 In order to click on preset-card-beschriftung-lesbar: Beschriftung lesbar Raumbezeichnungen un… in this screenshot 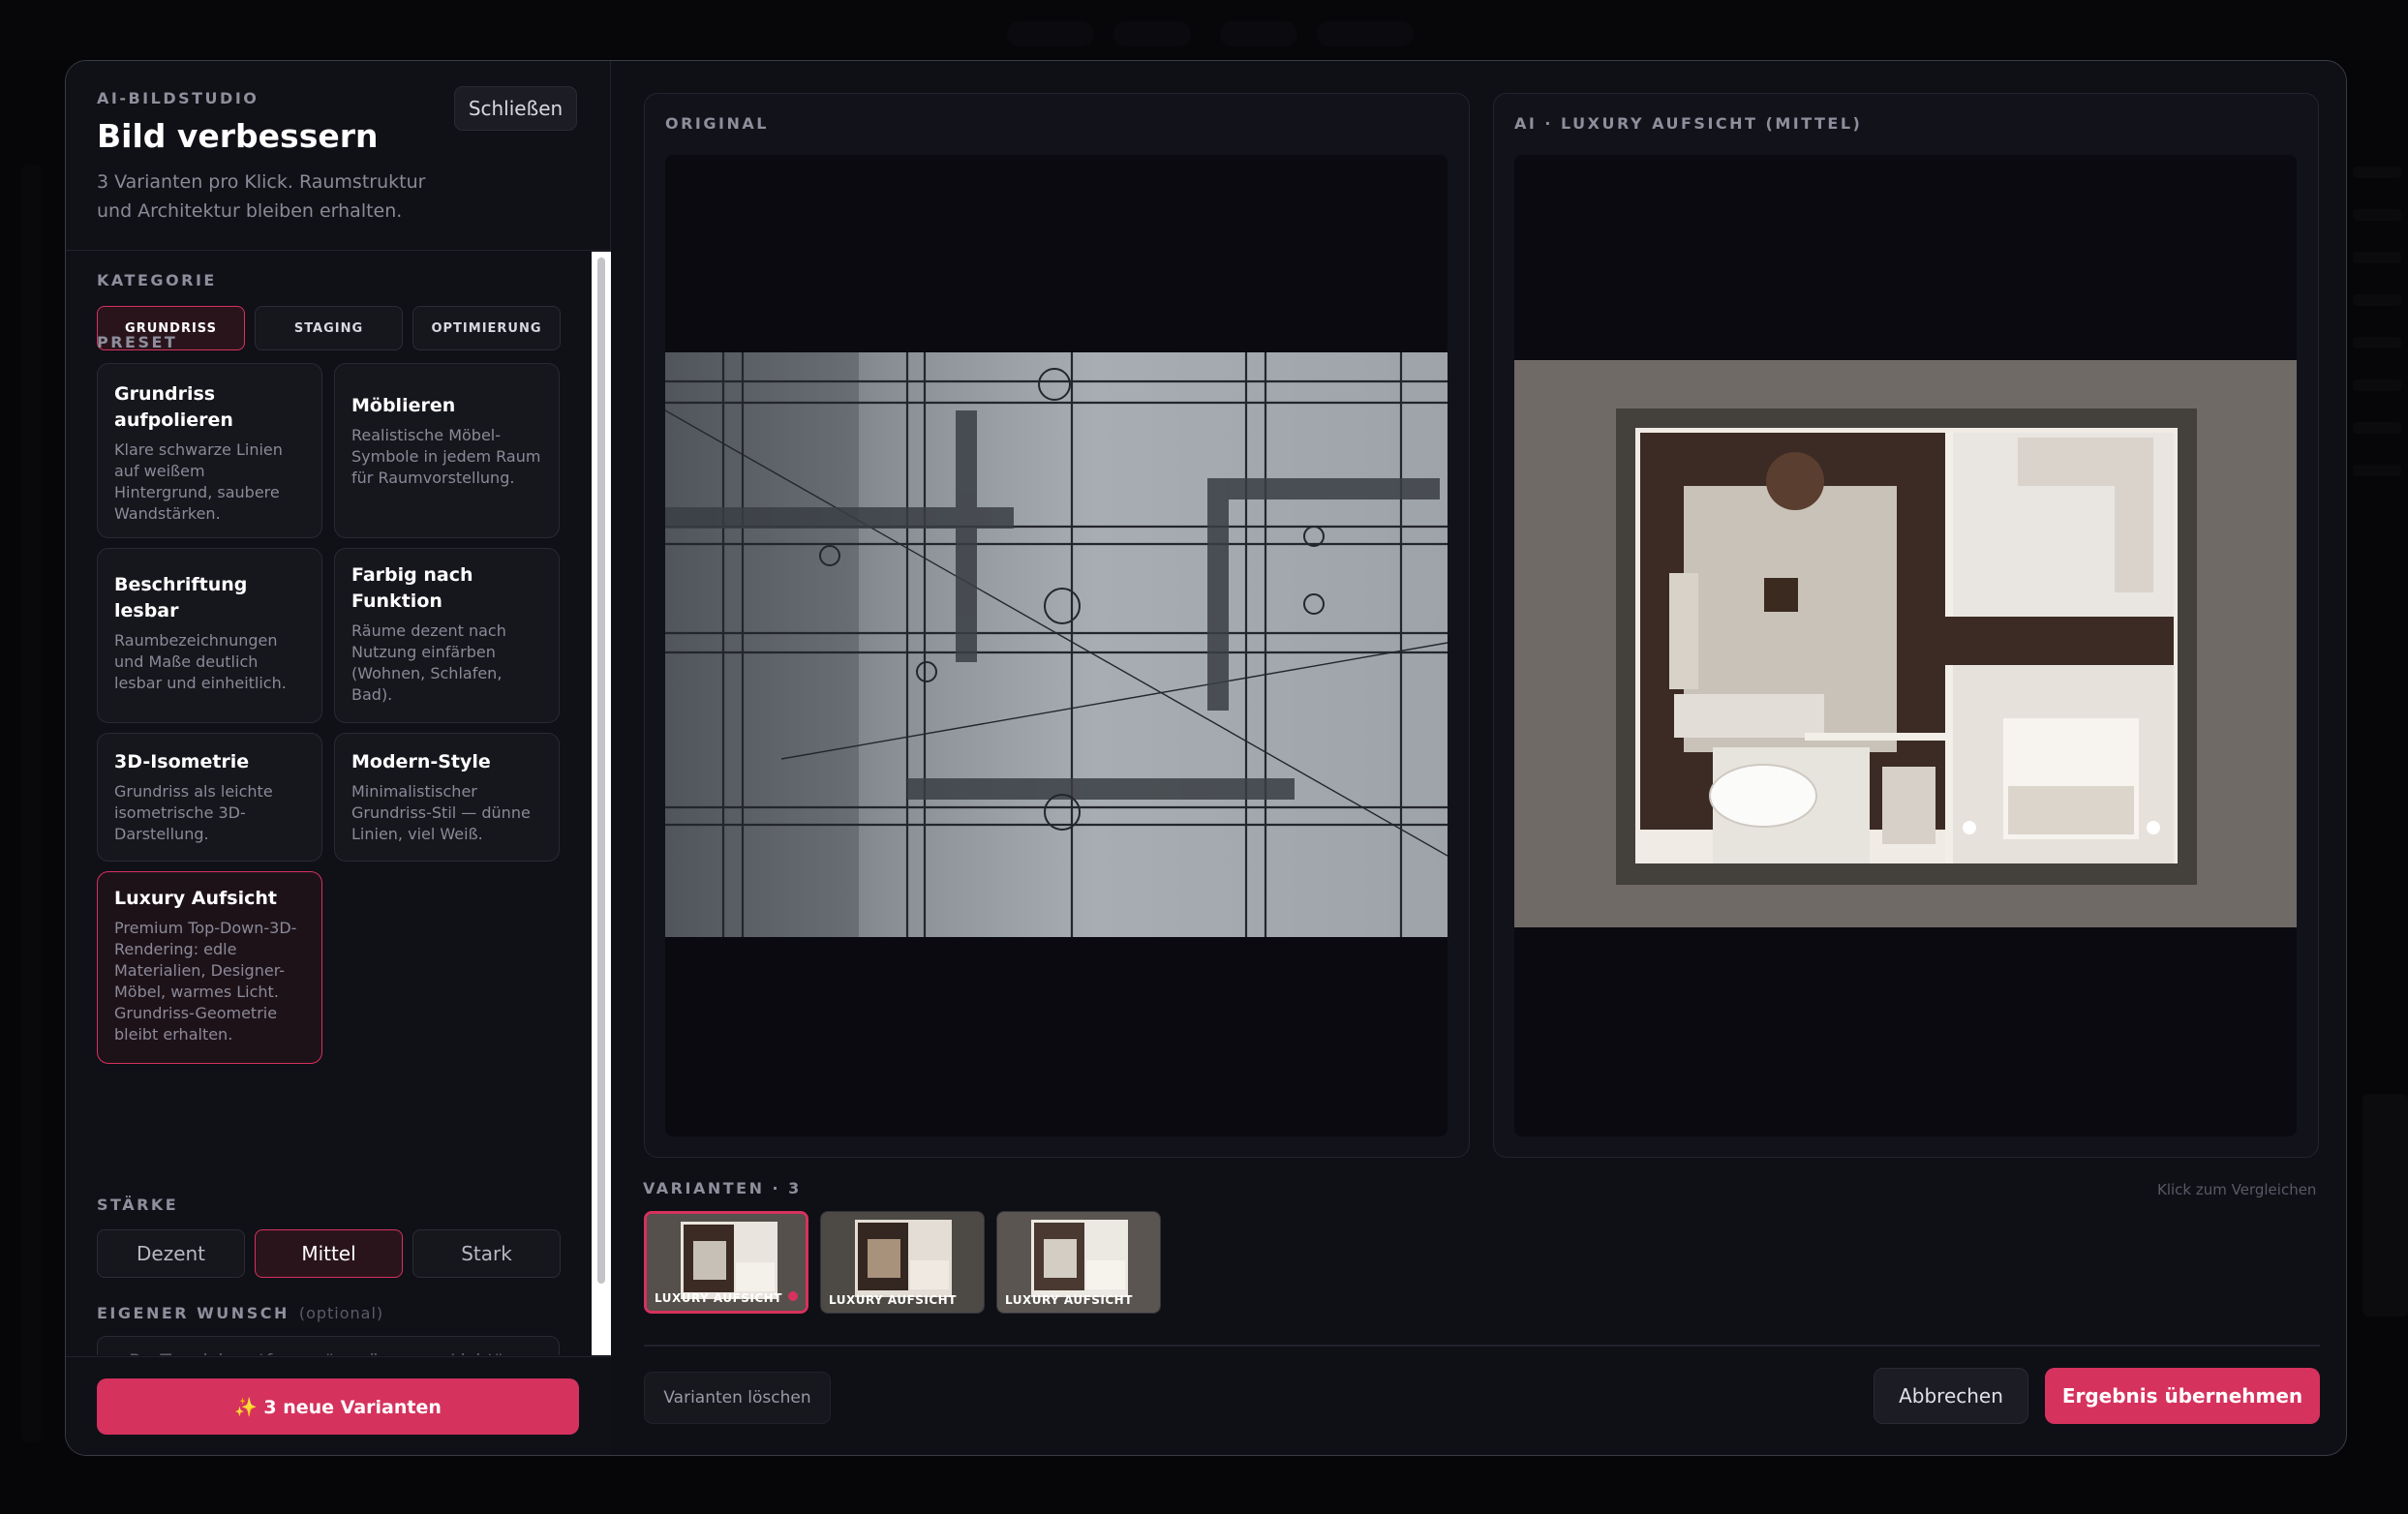, I will do `click(209, 635)`.